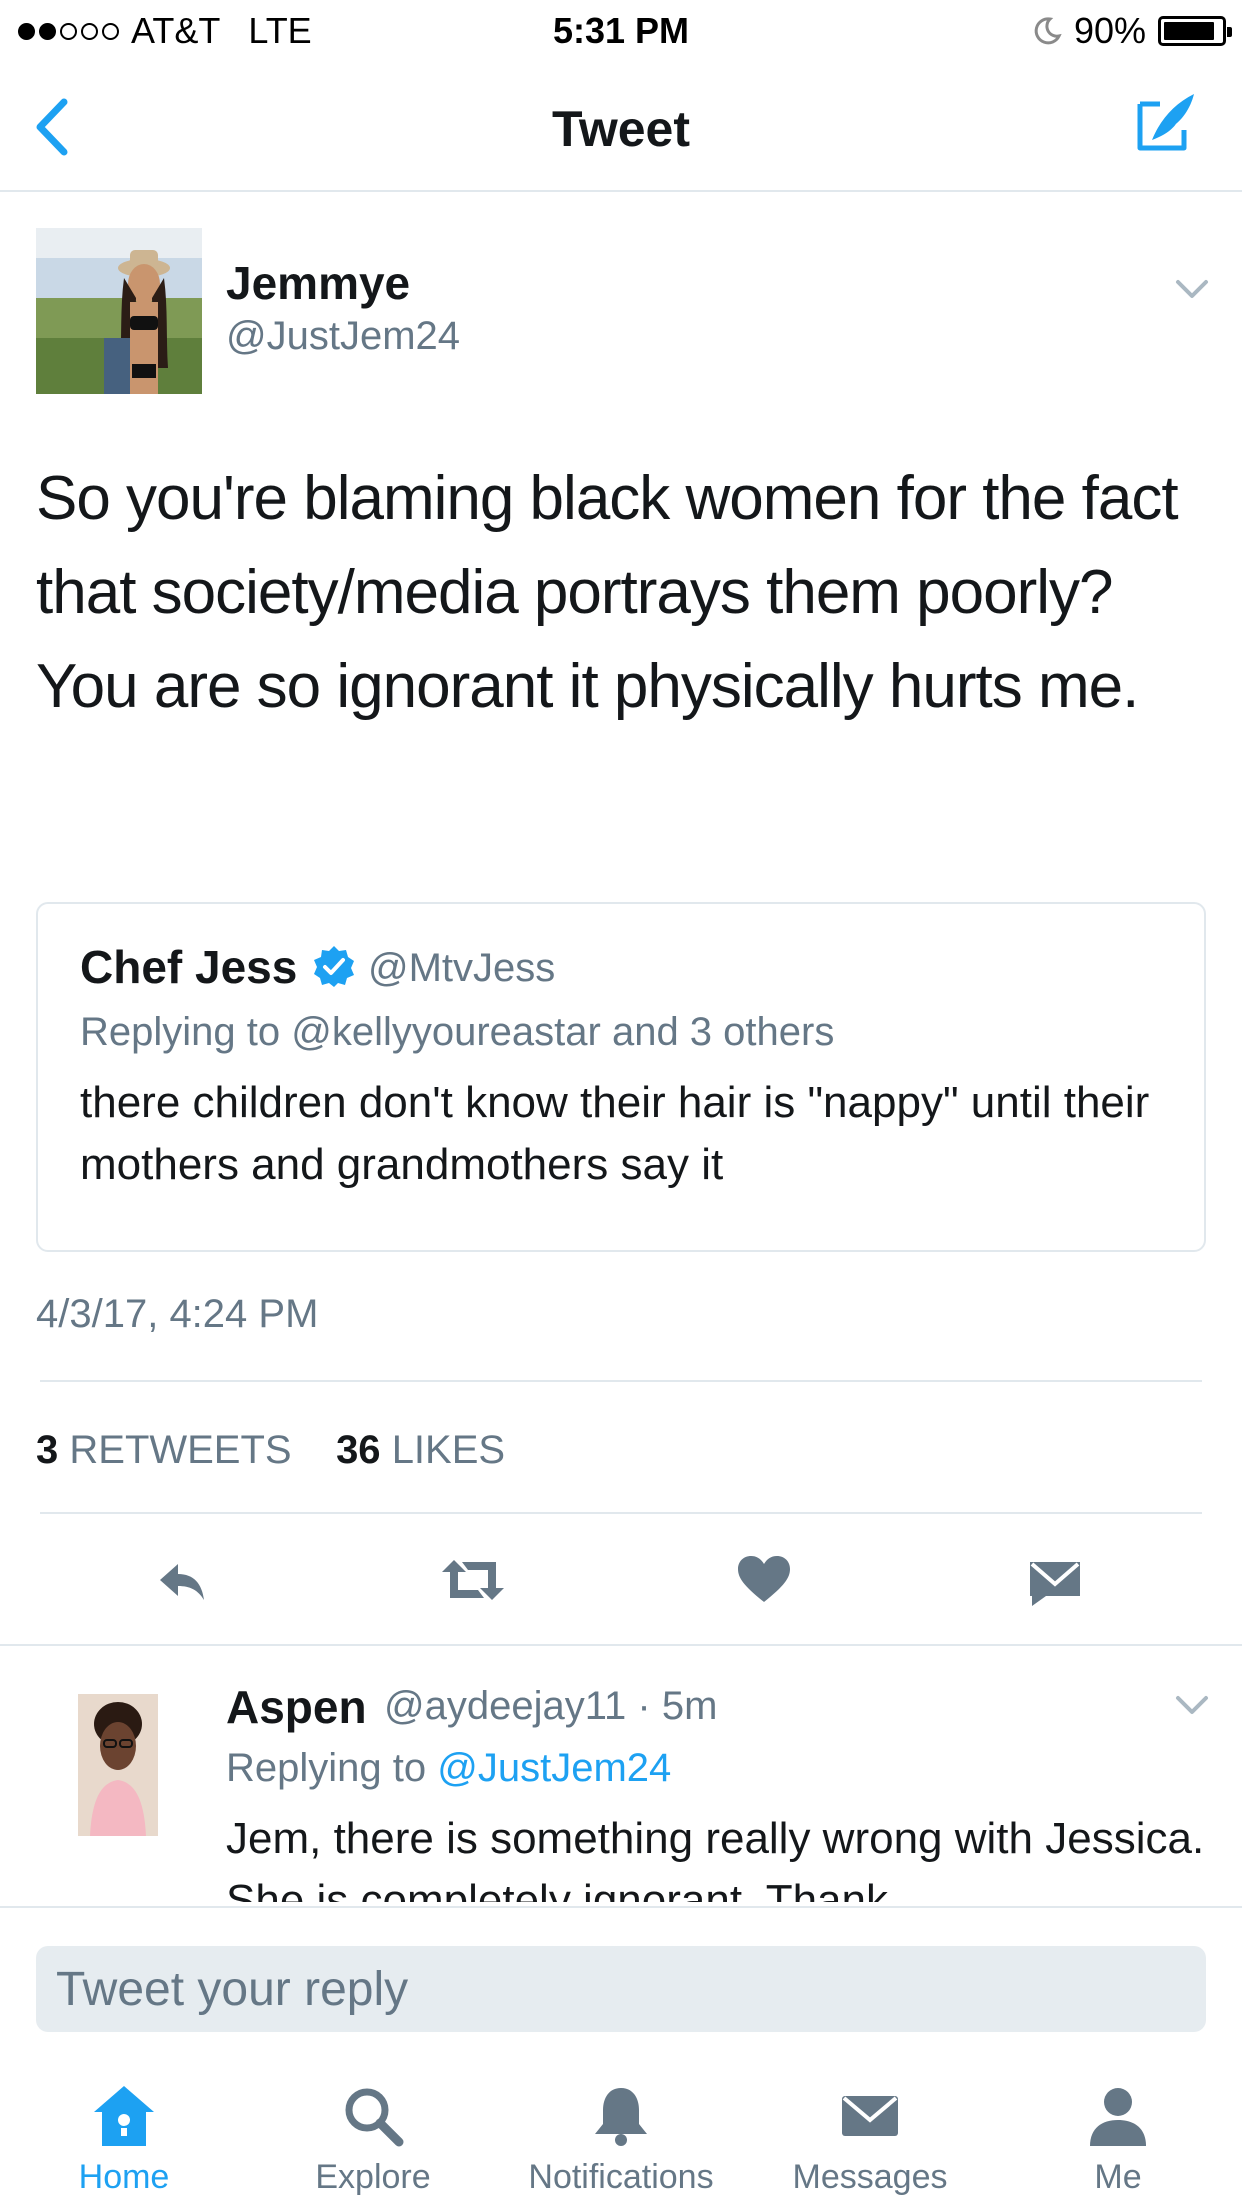  I want to click on compose-tweet-icon, so click(1166, 122).